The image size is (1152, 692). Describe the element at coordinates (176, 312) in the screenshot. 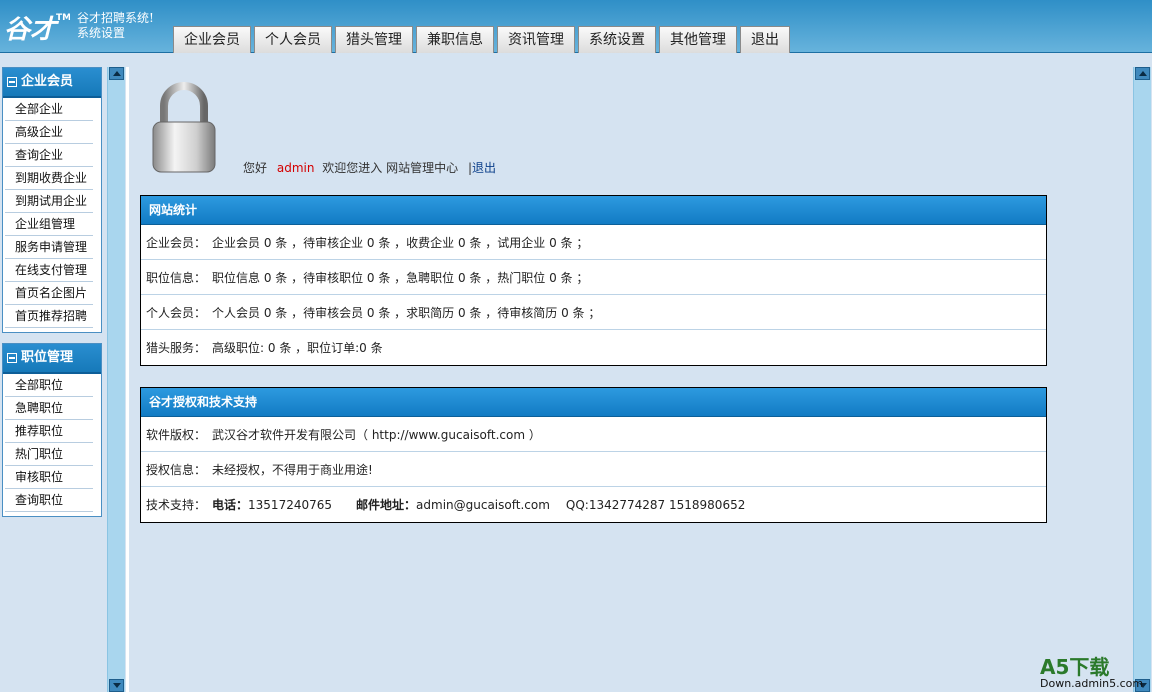

I see `row-label: 个人会员：` at that location.